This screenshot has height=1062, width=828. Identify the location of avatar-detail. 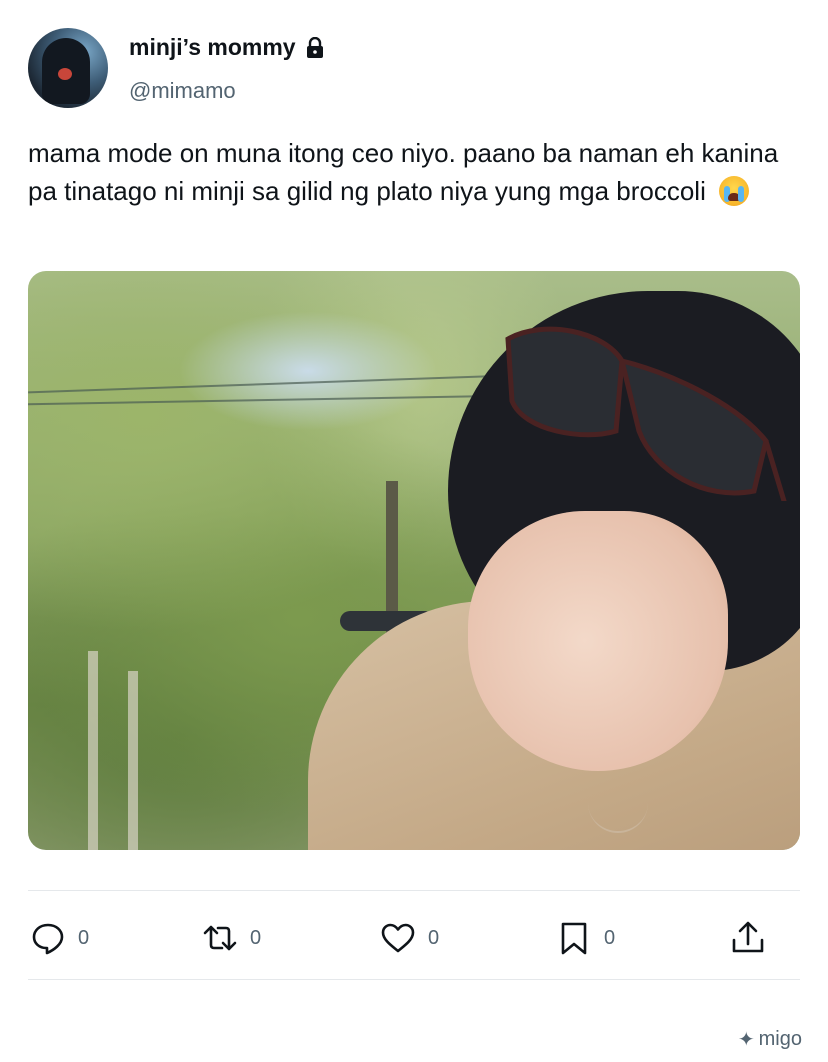
(65, 74).